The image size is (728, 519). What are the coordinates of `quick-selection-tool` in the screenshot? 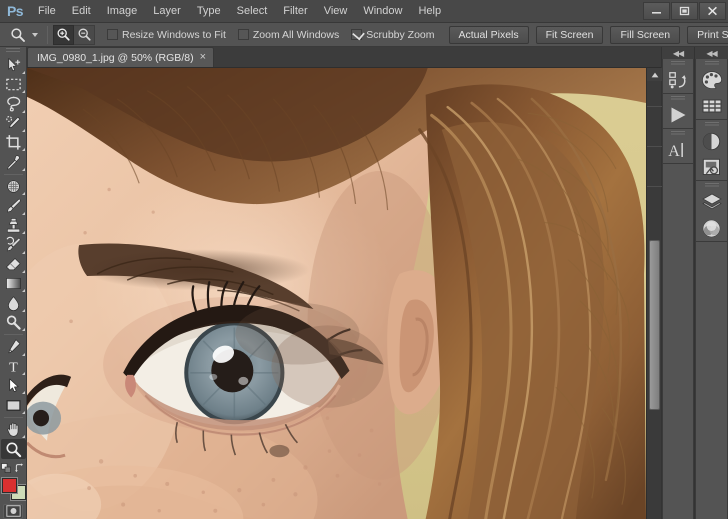 It's located at (13, 123).